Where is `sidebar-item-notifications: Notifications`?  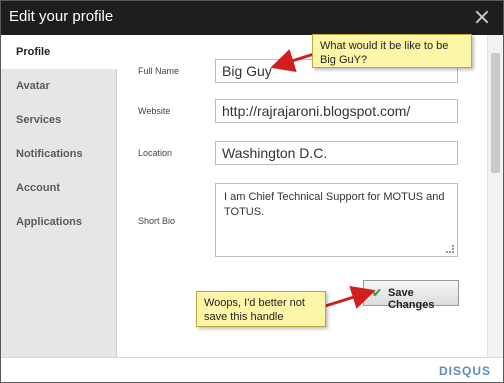 sidebar-item-notifications: Notifications is located at coordinates (58, 154).